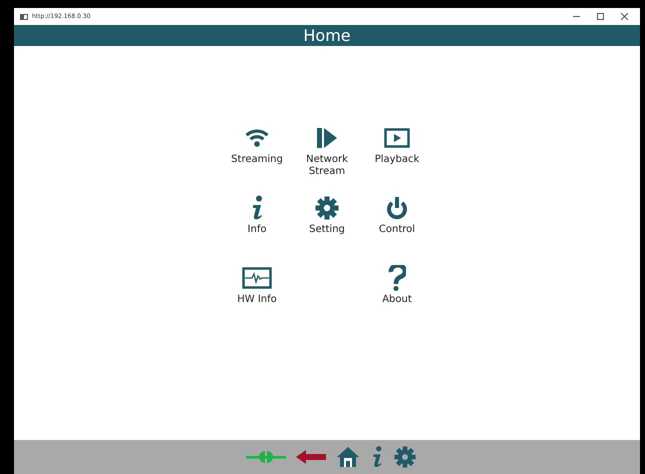 The image size is (645, 474). Describe the element at coordinates (257, 226) in the screenshot. I see `menu-tile: Info` at that location.